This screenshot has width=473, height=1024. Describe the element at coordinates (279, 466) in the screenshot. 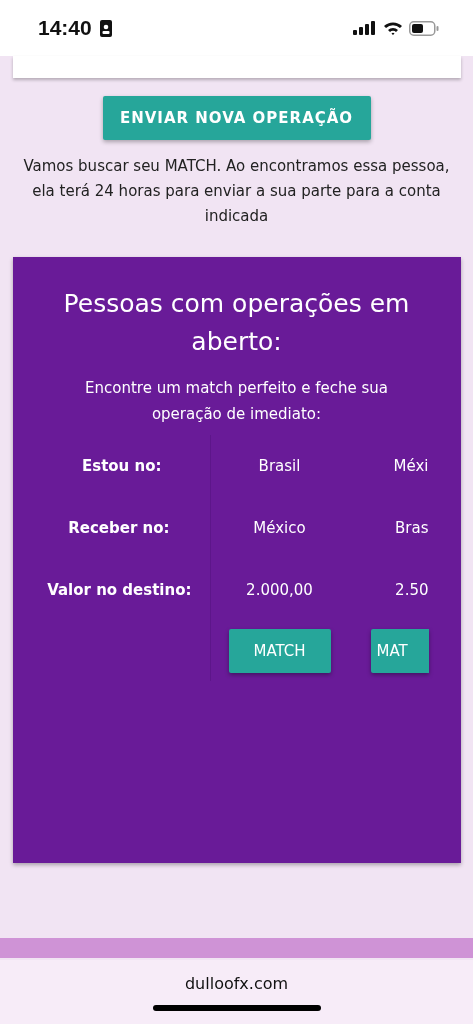

I see `offer-value: Brasil` at that location.